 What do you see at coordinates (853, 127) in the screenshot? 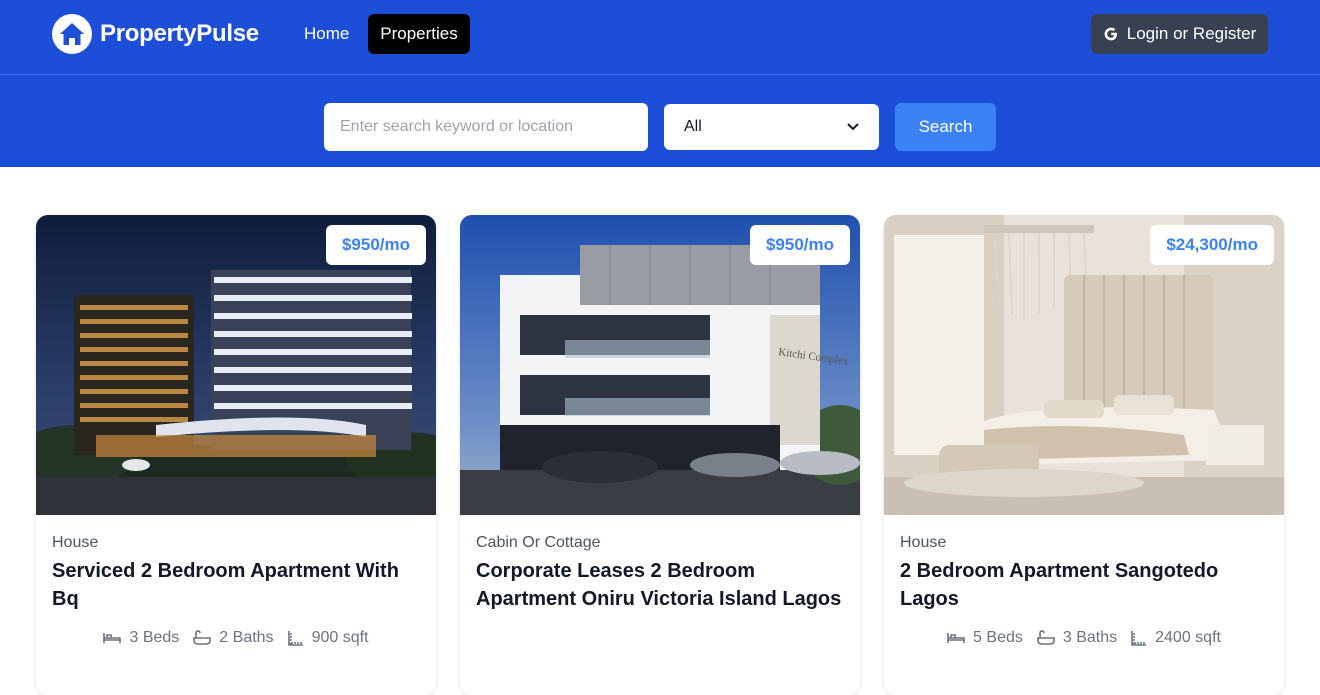
I see `chevron-down-icon` at bounding box center [853, 127].